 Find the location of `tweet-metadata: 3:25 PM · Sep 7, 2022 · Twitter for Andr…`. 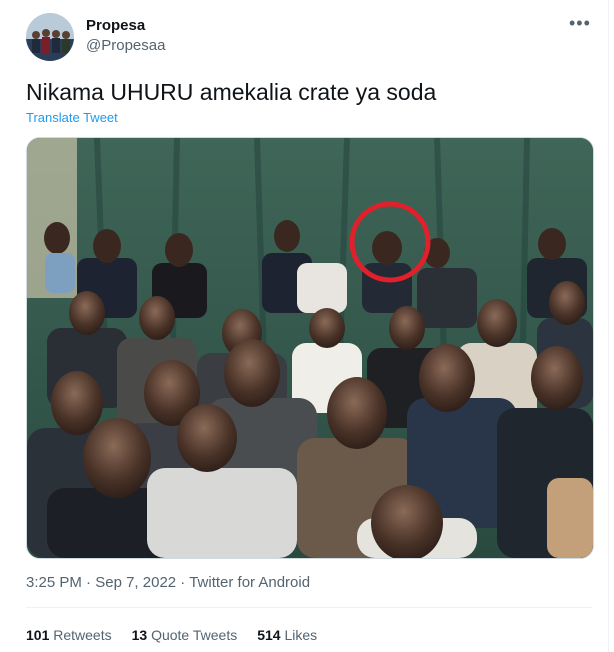

tweet-metadata: 3:25 PM · Sep 7, 2022 · Twitter for Andr… is located at coordinates (168, 582).